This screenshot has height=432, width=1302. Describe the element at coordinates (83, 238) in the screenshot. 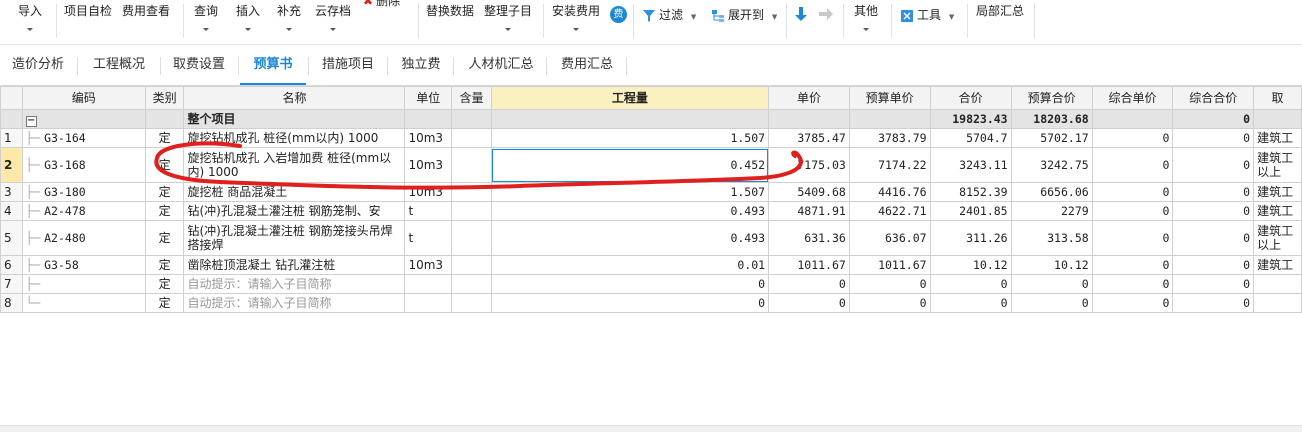

I see `code-cell: ├─ A2-480` at that location.